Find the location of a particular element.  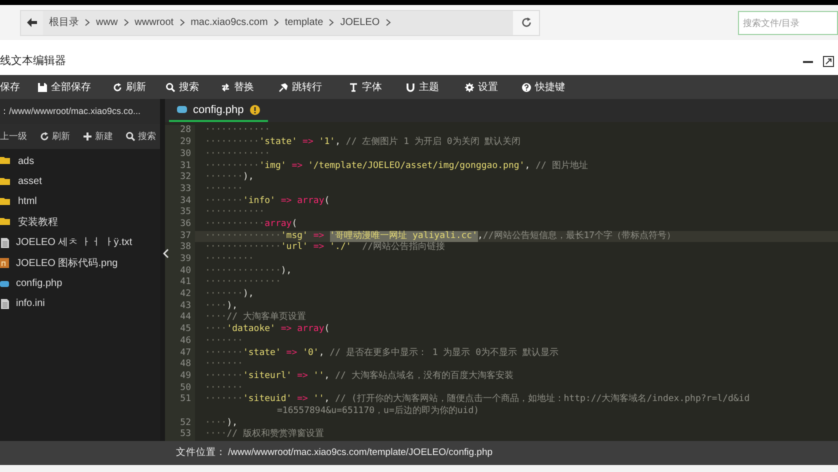

line-number: 44 is located at coordinates (180, 318).